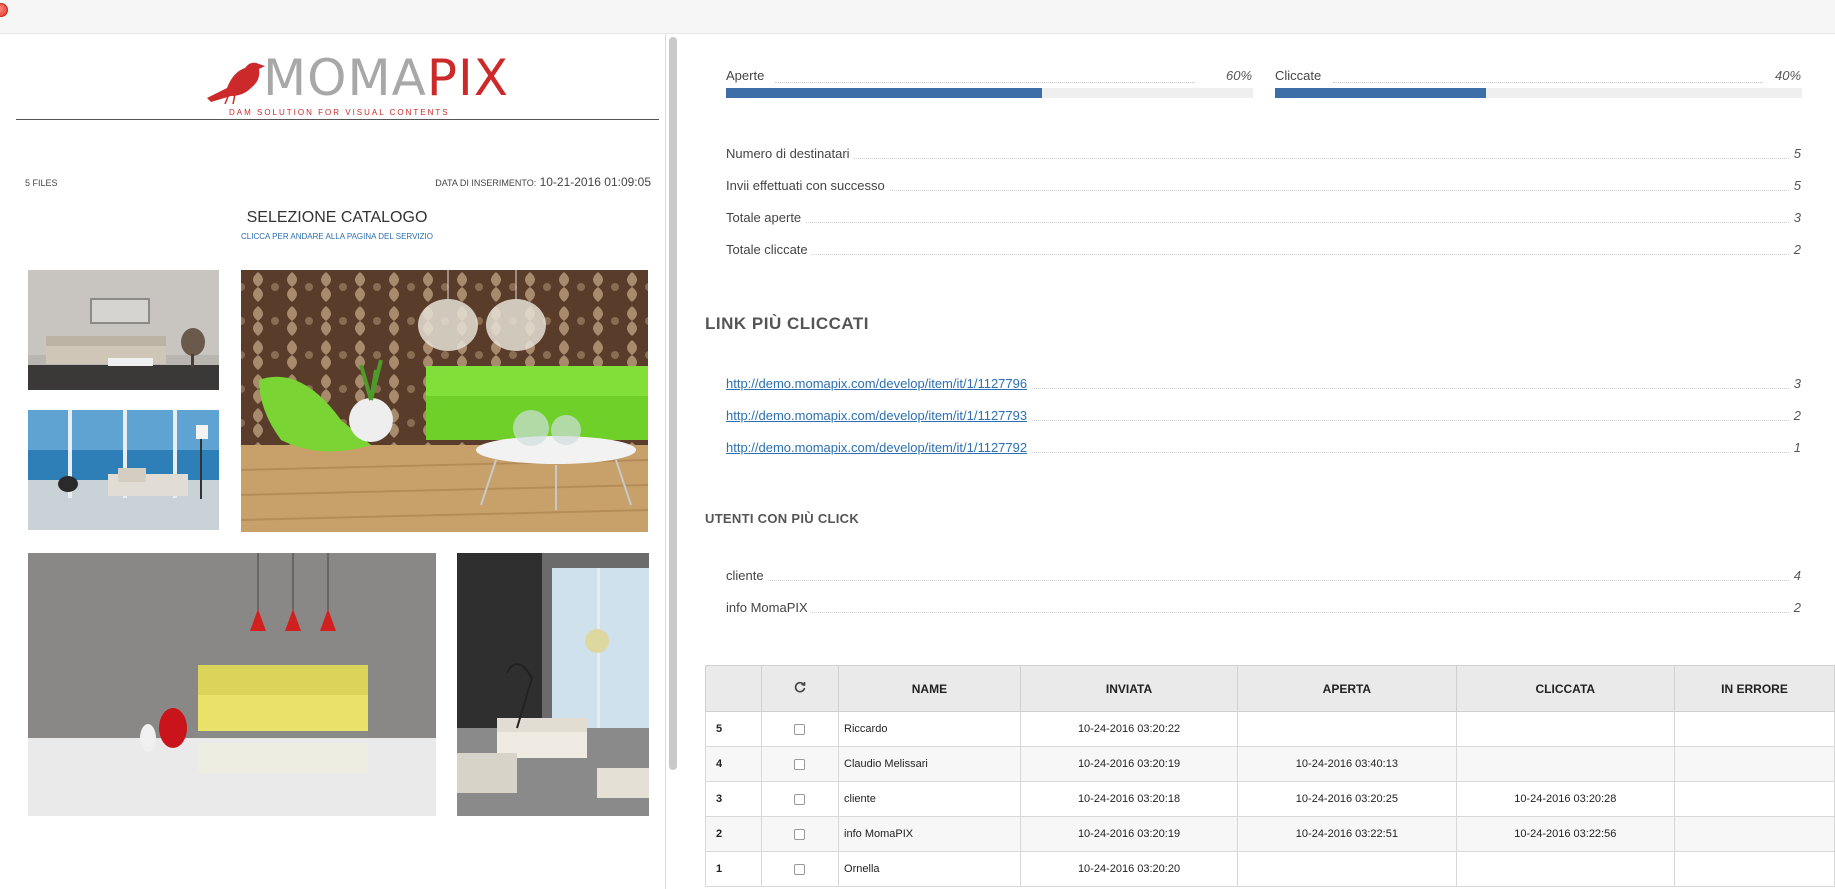 The image size is (1835, 889). What do you see at coordinates (1129, 799) in the screenshot?
I see `inviata-date: 10-24-2016 03:20:18` at bounding box center [1129, 799].